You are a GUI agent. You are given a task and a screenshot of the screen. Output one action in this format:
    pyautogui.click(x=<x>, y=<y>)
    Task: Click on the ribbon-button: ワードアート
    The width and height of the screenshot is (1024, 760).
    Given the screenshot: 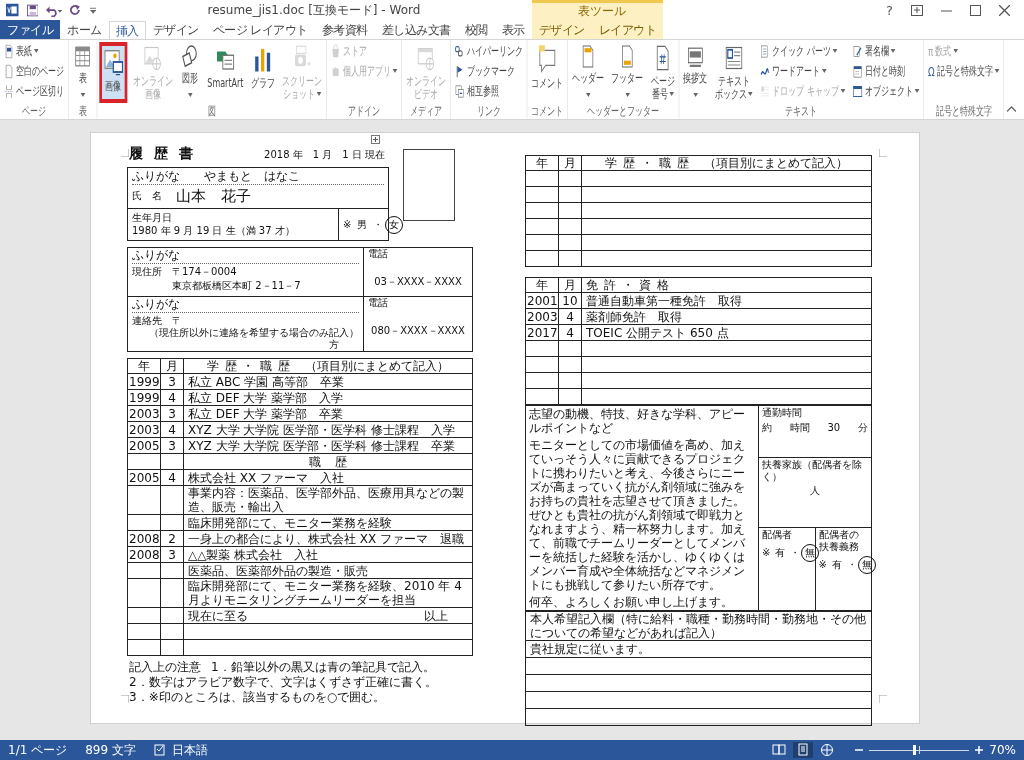 What is the action you would take?
    pyautogui.click(x=803, y=71)
    